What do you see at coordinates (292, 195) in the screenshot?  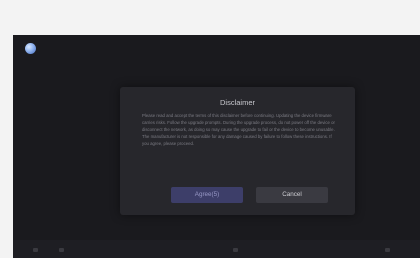 I see `cancel-button: Cancel` at bounding box center [292, 195].